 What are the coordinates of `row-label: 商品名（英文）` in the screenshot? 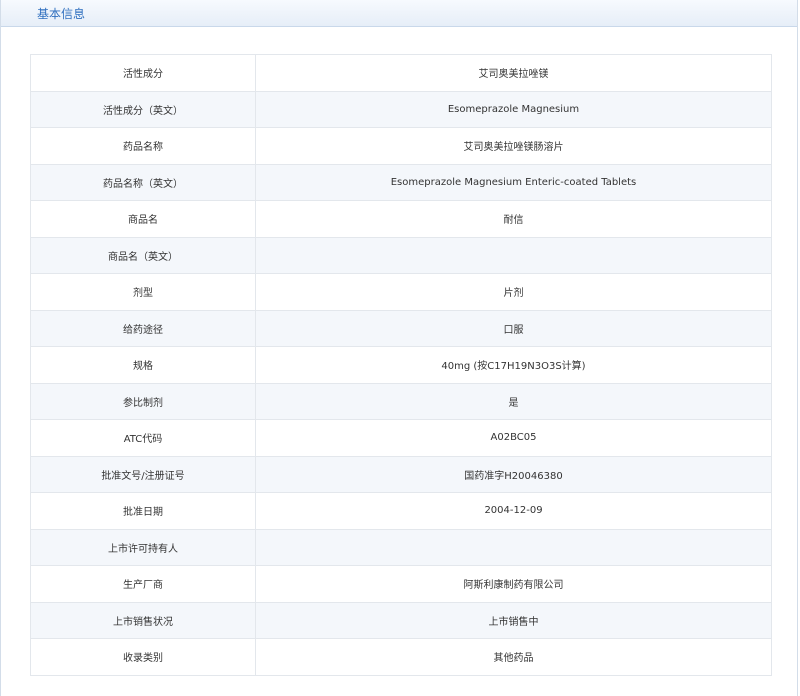 It's located at (143, 255).